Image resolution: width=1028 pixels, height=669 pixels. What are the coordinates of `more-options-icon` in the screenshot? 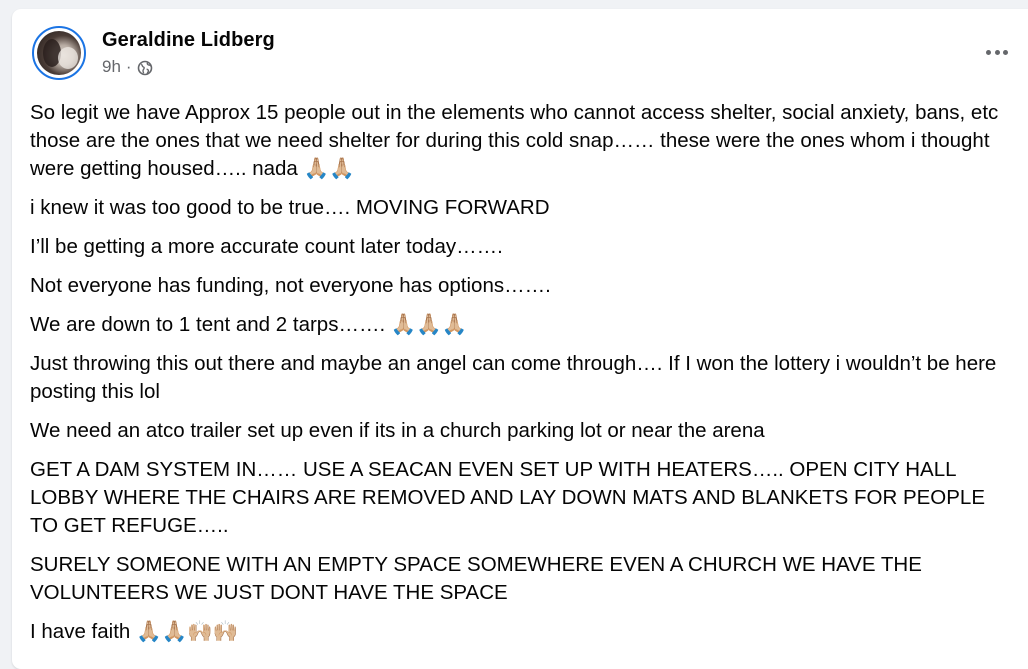 It's located at (997, 52).